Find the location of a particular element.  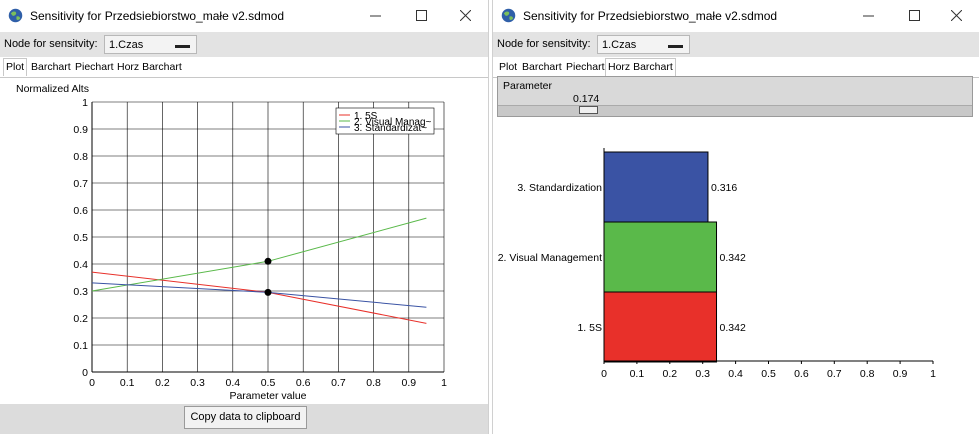

parameter-slider is located at coordinates (735, 110).